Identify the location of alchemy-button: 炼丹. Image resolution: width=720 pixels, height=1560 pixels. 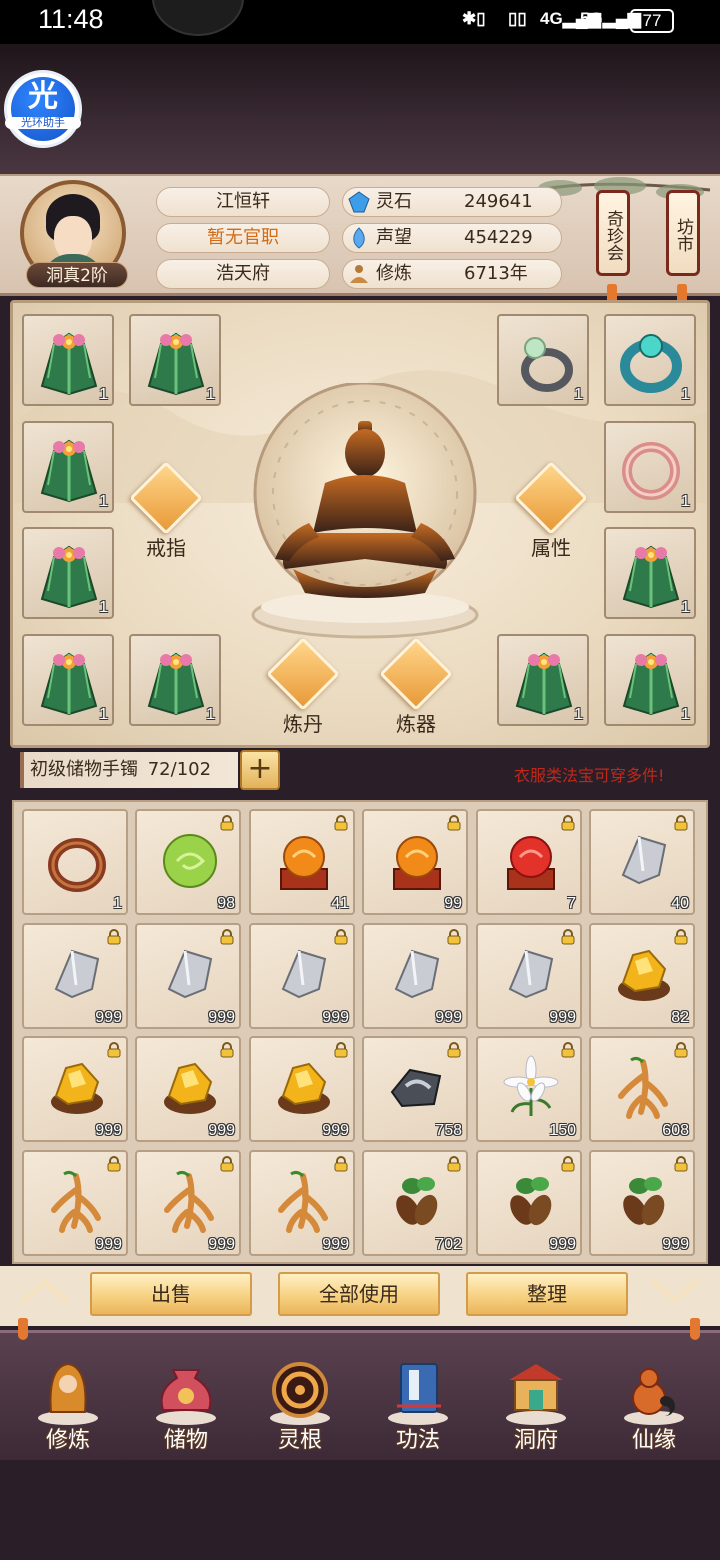
(303, 689).